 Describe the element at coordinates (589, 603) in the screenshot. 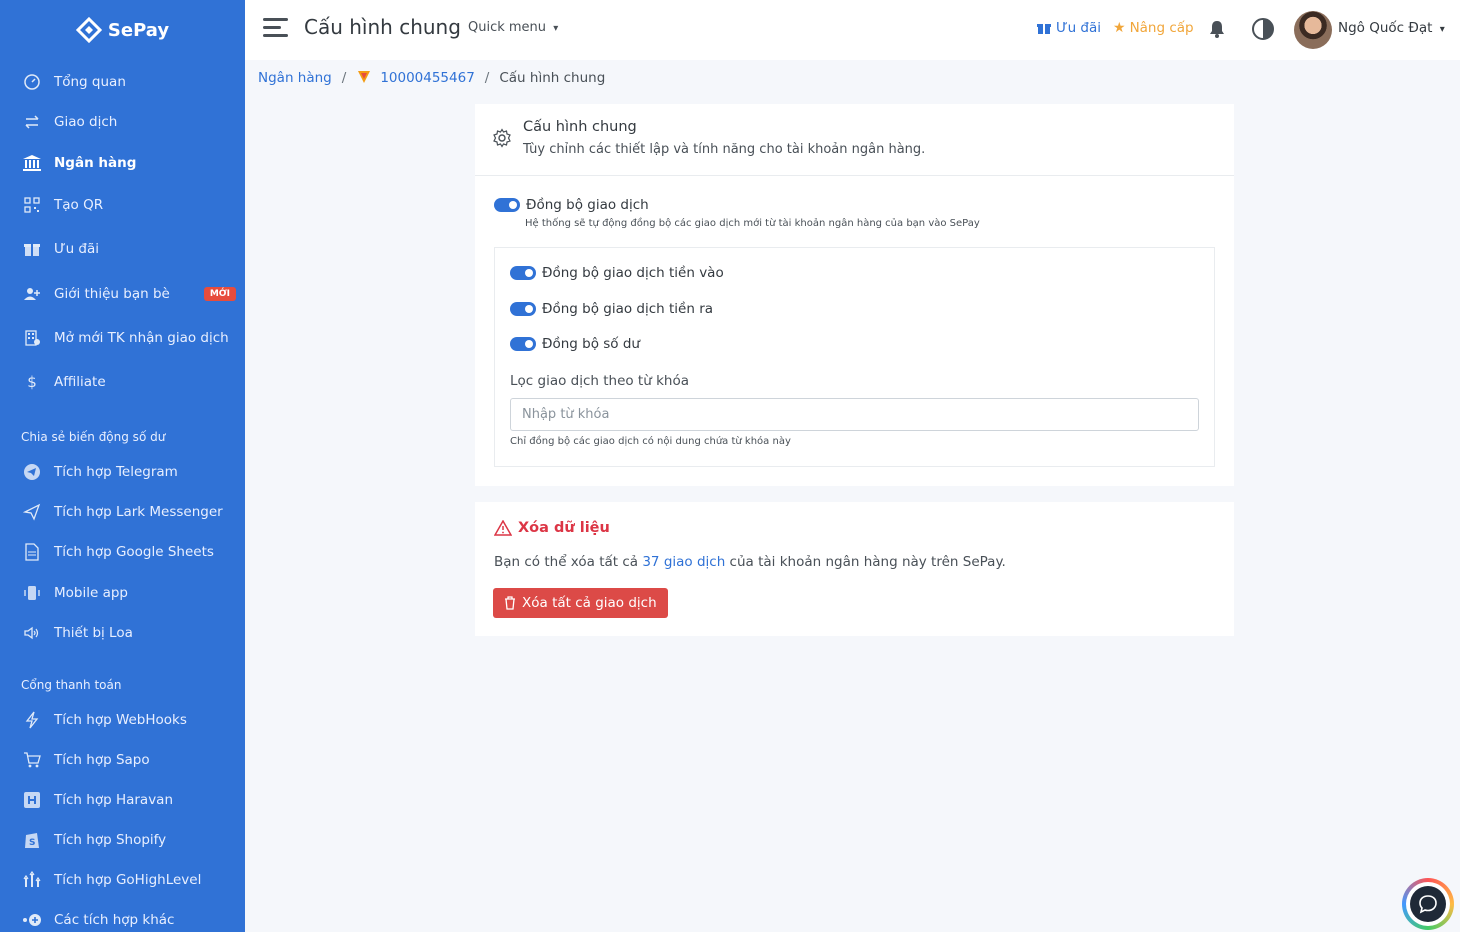

I see `delete-button-label: Xóa tất cả giao dịch` at that location.